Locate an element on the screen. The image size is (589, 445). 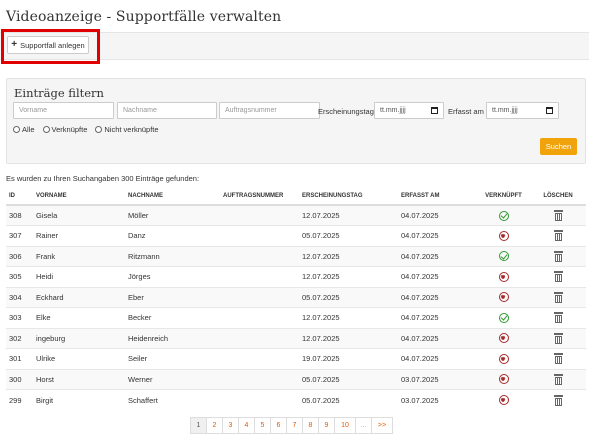
table-row: 303 Elke Becker 12.07.2025 04.07.2025 is located at coordinates (296, 317).